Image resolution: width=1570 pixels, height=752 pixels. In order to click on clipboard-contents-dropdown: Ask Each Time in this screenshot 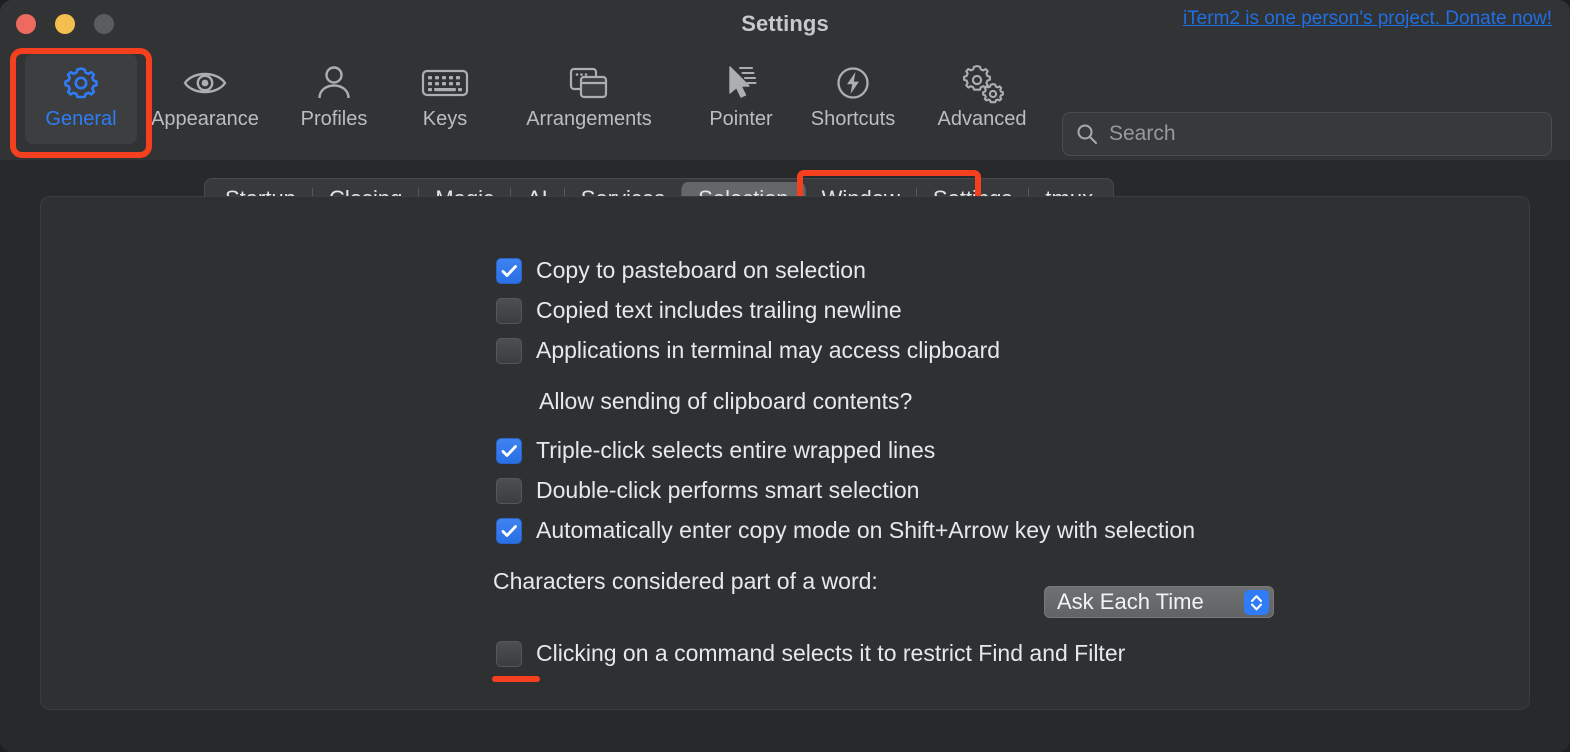, I will do `click(1159, 602)`.